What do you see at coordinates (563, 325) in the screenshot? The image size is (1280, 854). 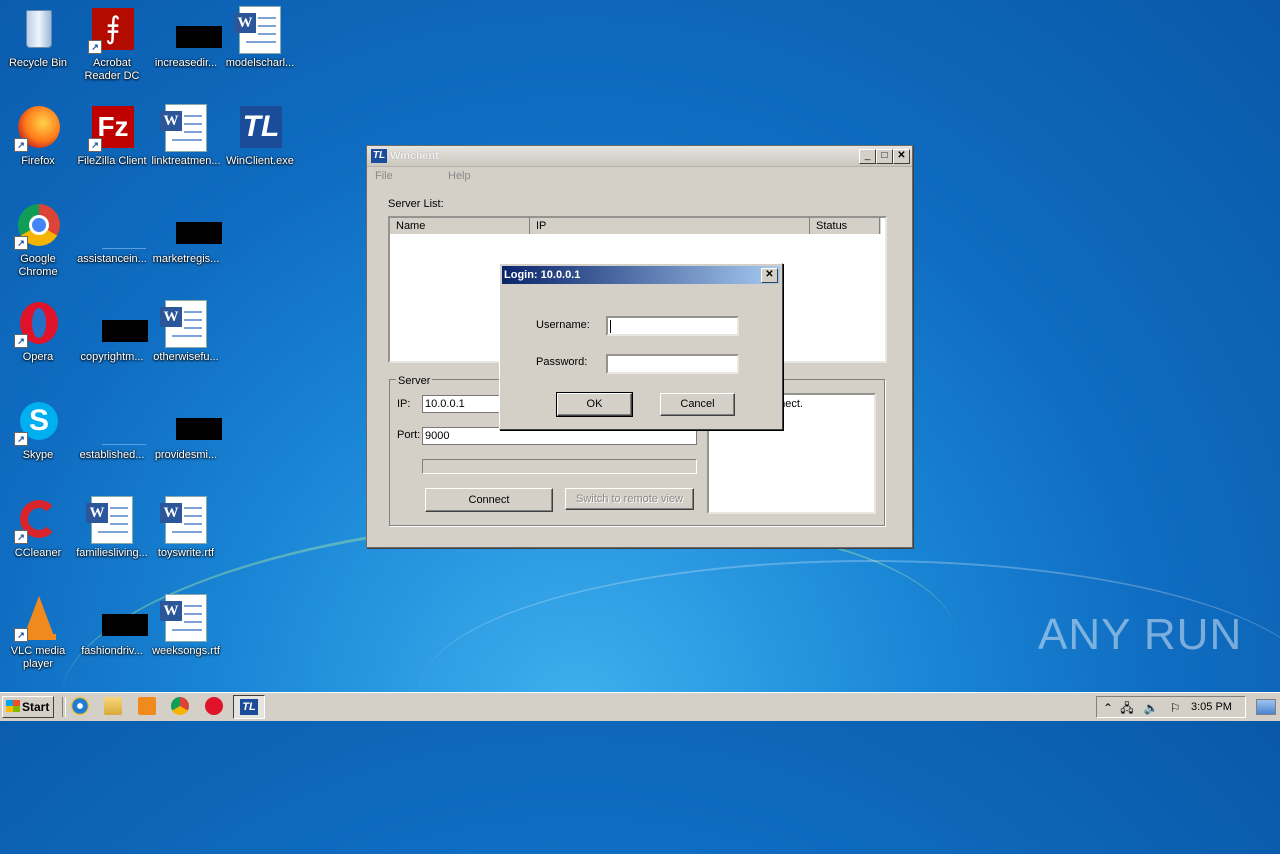 I see `username-label: Username:` at bounding box center [563, 325].